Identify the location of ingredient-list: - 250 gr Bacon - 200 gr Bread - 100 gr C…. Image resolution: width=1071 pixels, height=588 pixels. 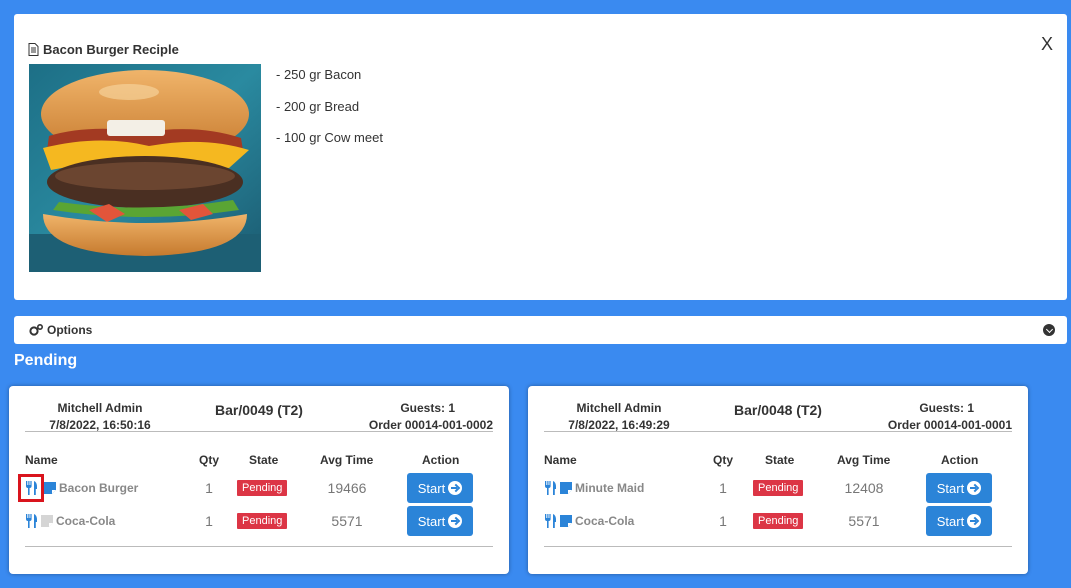
(329, 114).